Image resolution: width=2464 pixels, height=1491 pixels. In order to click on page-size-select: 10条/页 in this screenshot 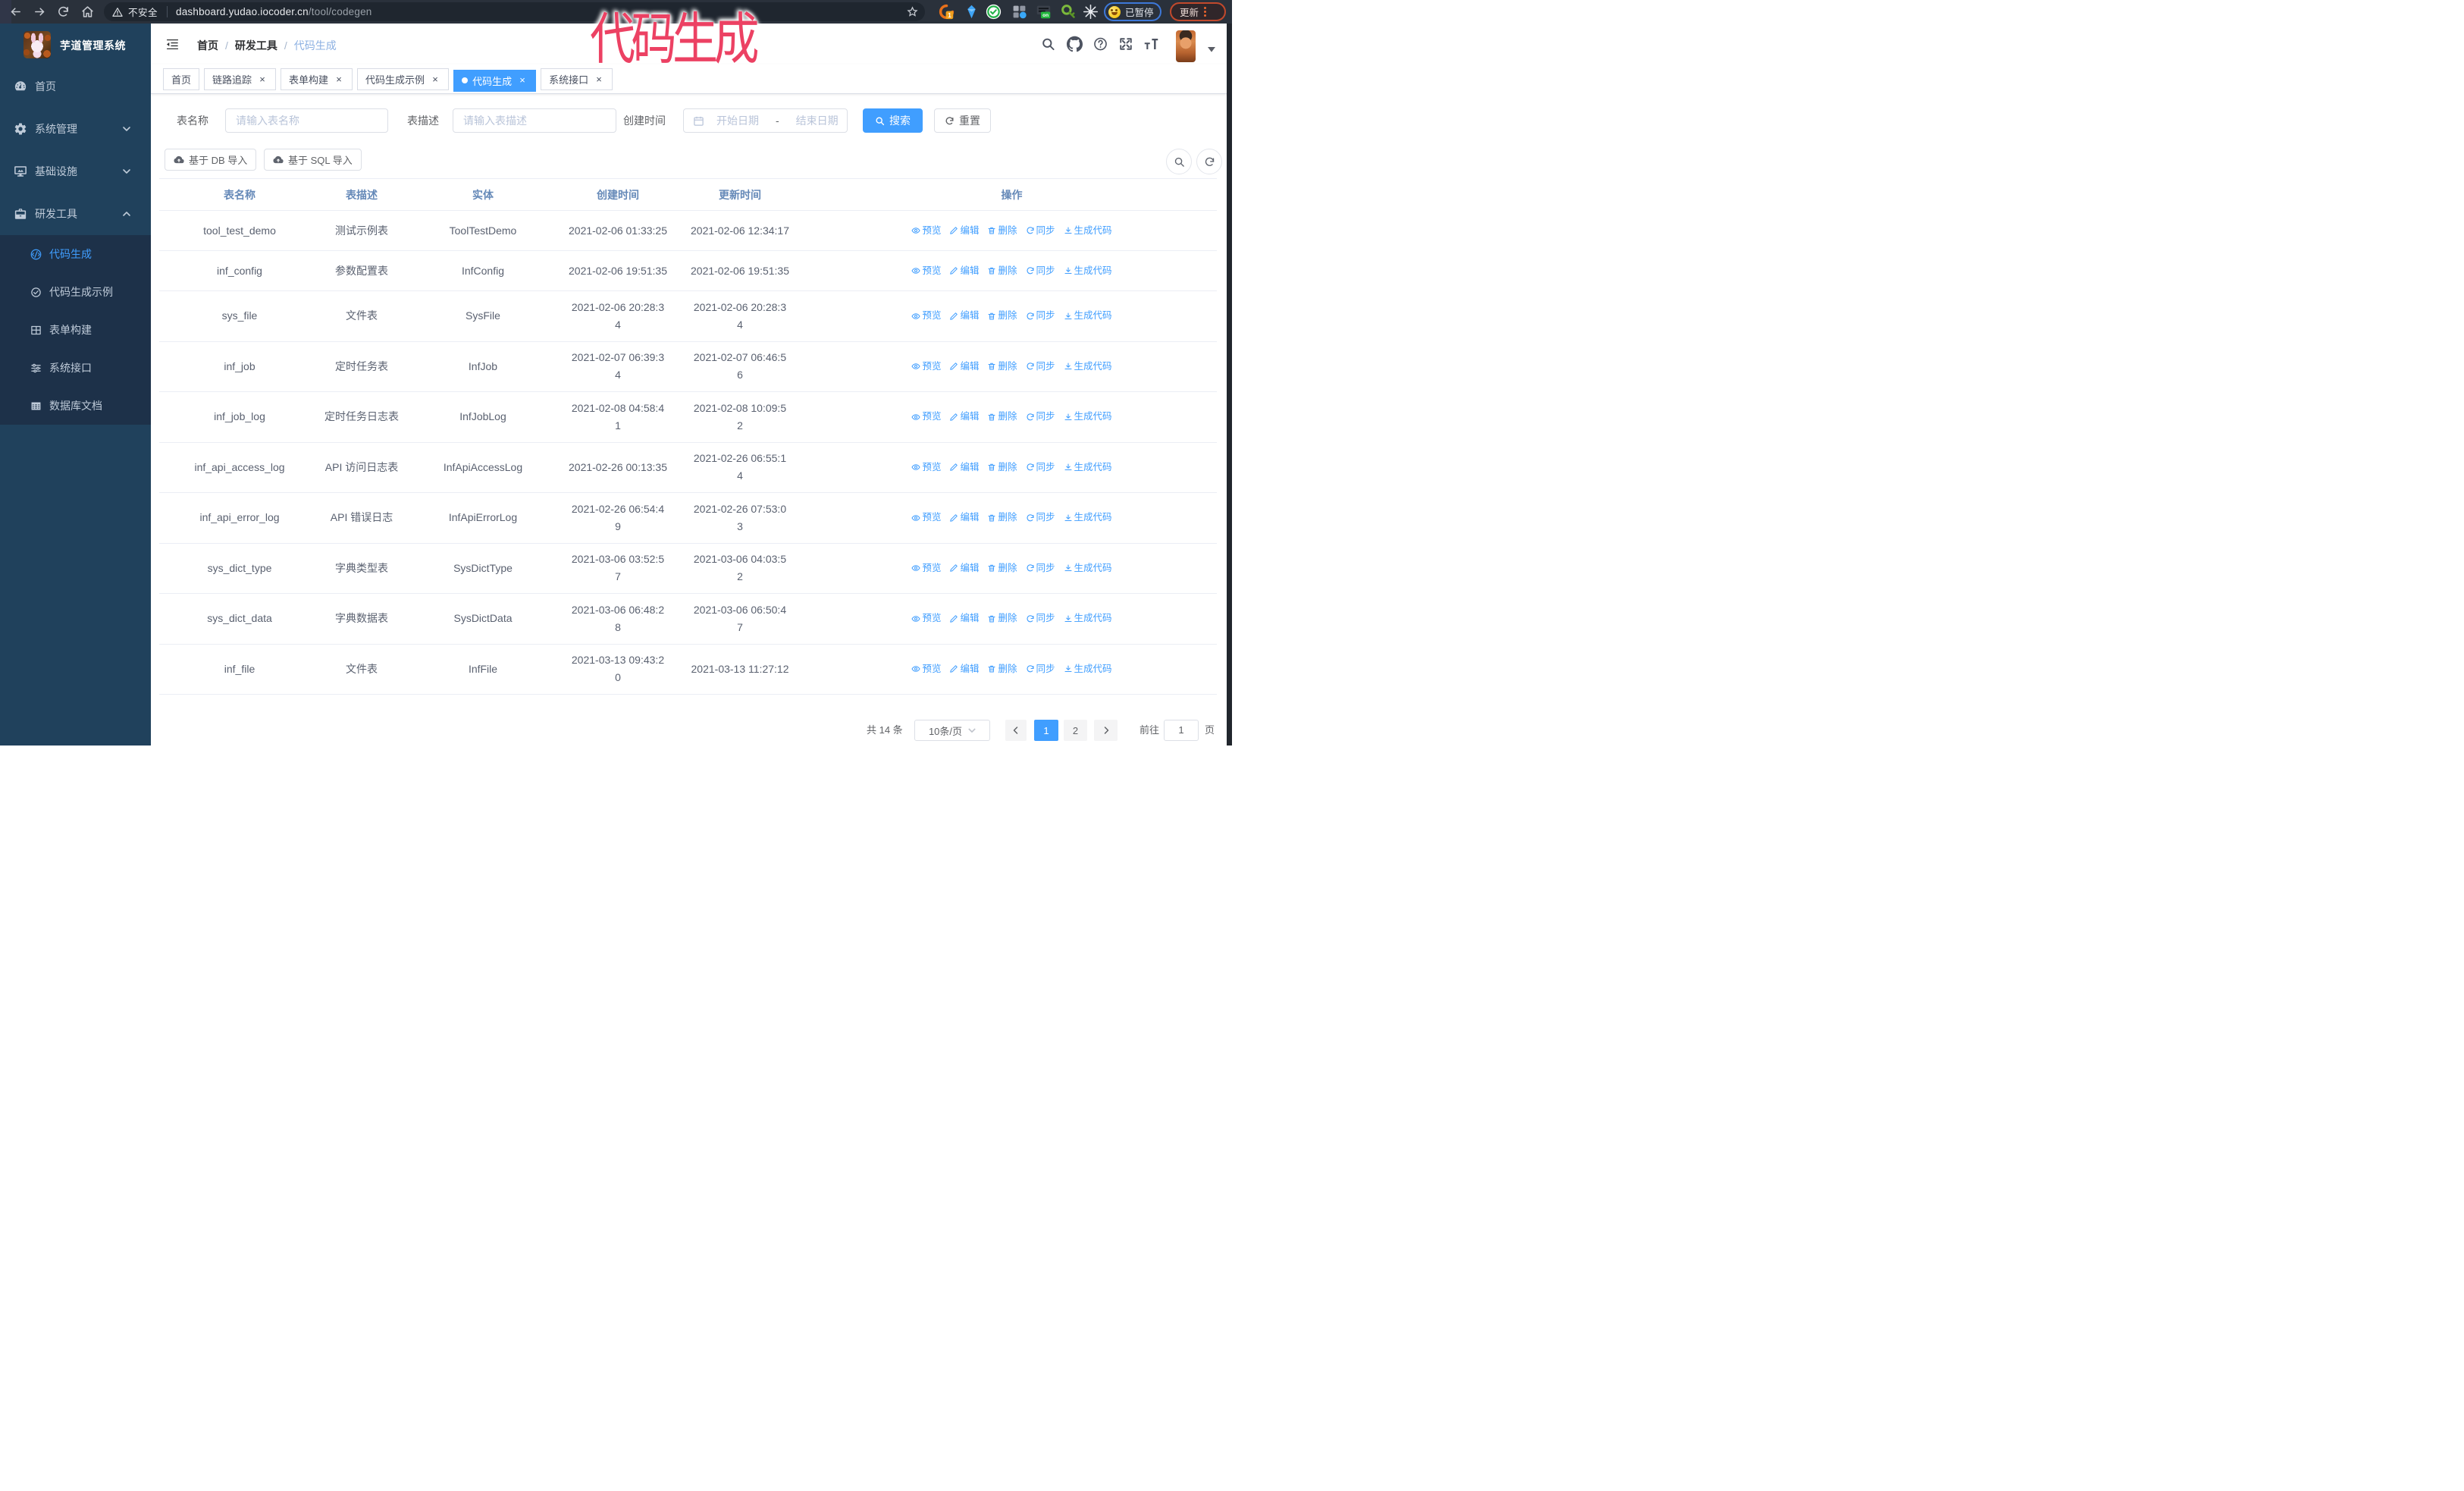, I will do `click(952, 730)`.